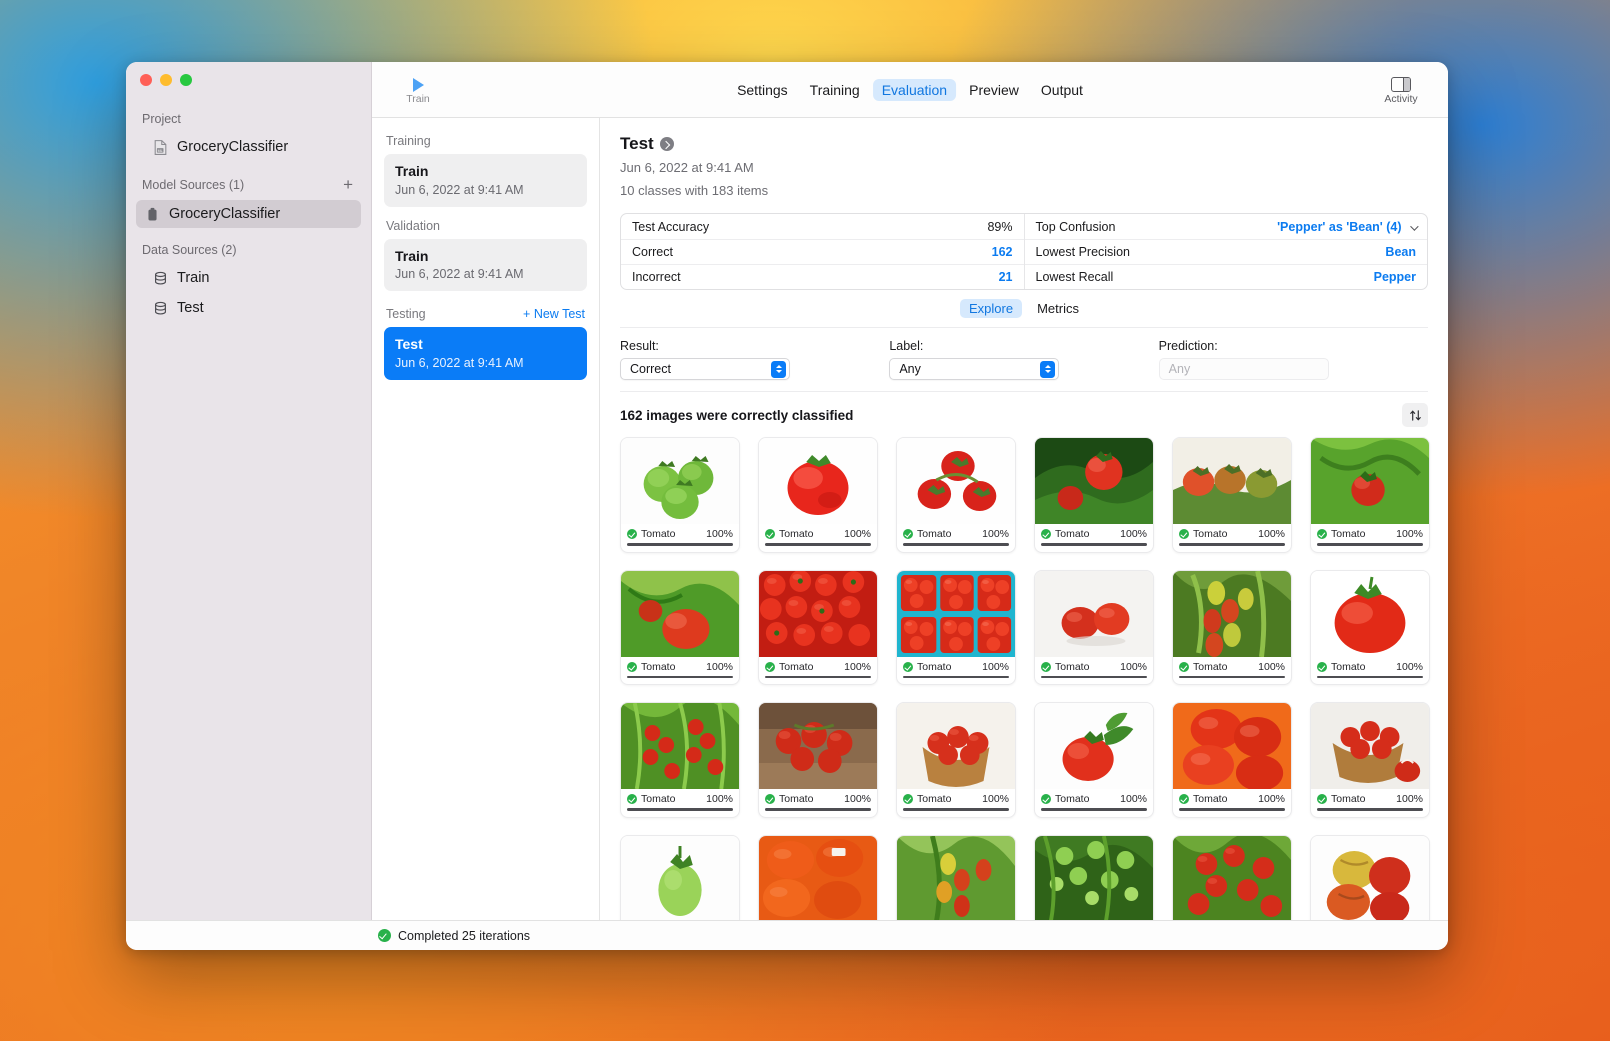 The height and width of the screenshot is (1041, 1610). I want to click on page-title: Test, so click(1024, 144).